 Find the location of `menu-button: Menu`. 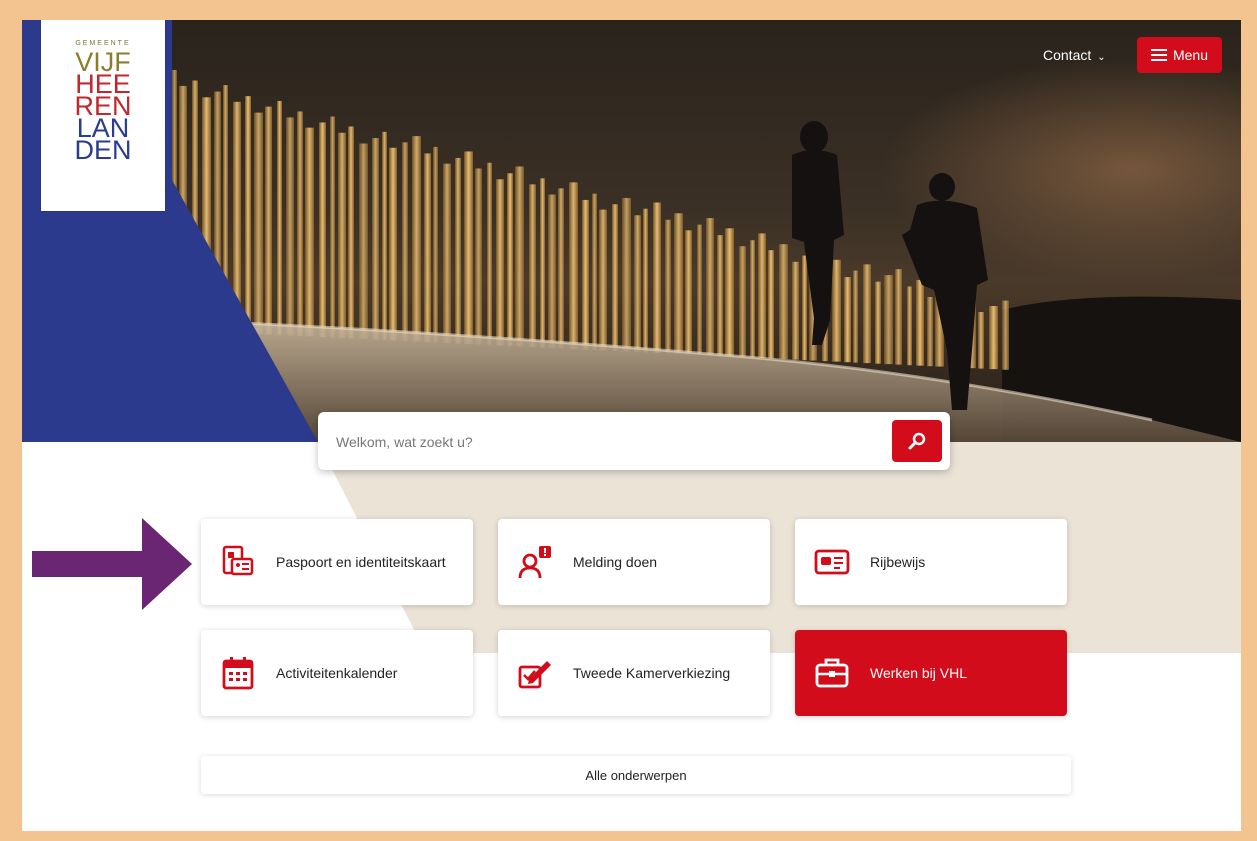

menu-button: Menu is located at coordinates (1179, 55).